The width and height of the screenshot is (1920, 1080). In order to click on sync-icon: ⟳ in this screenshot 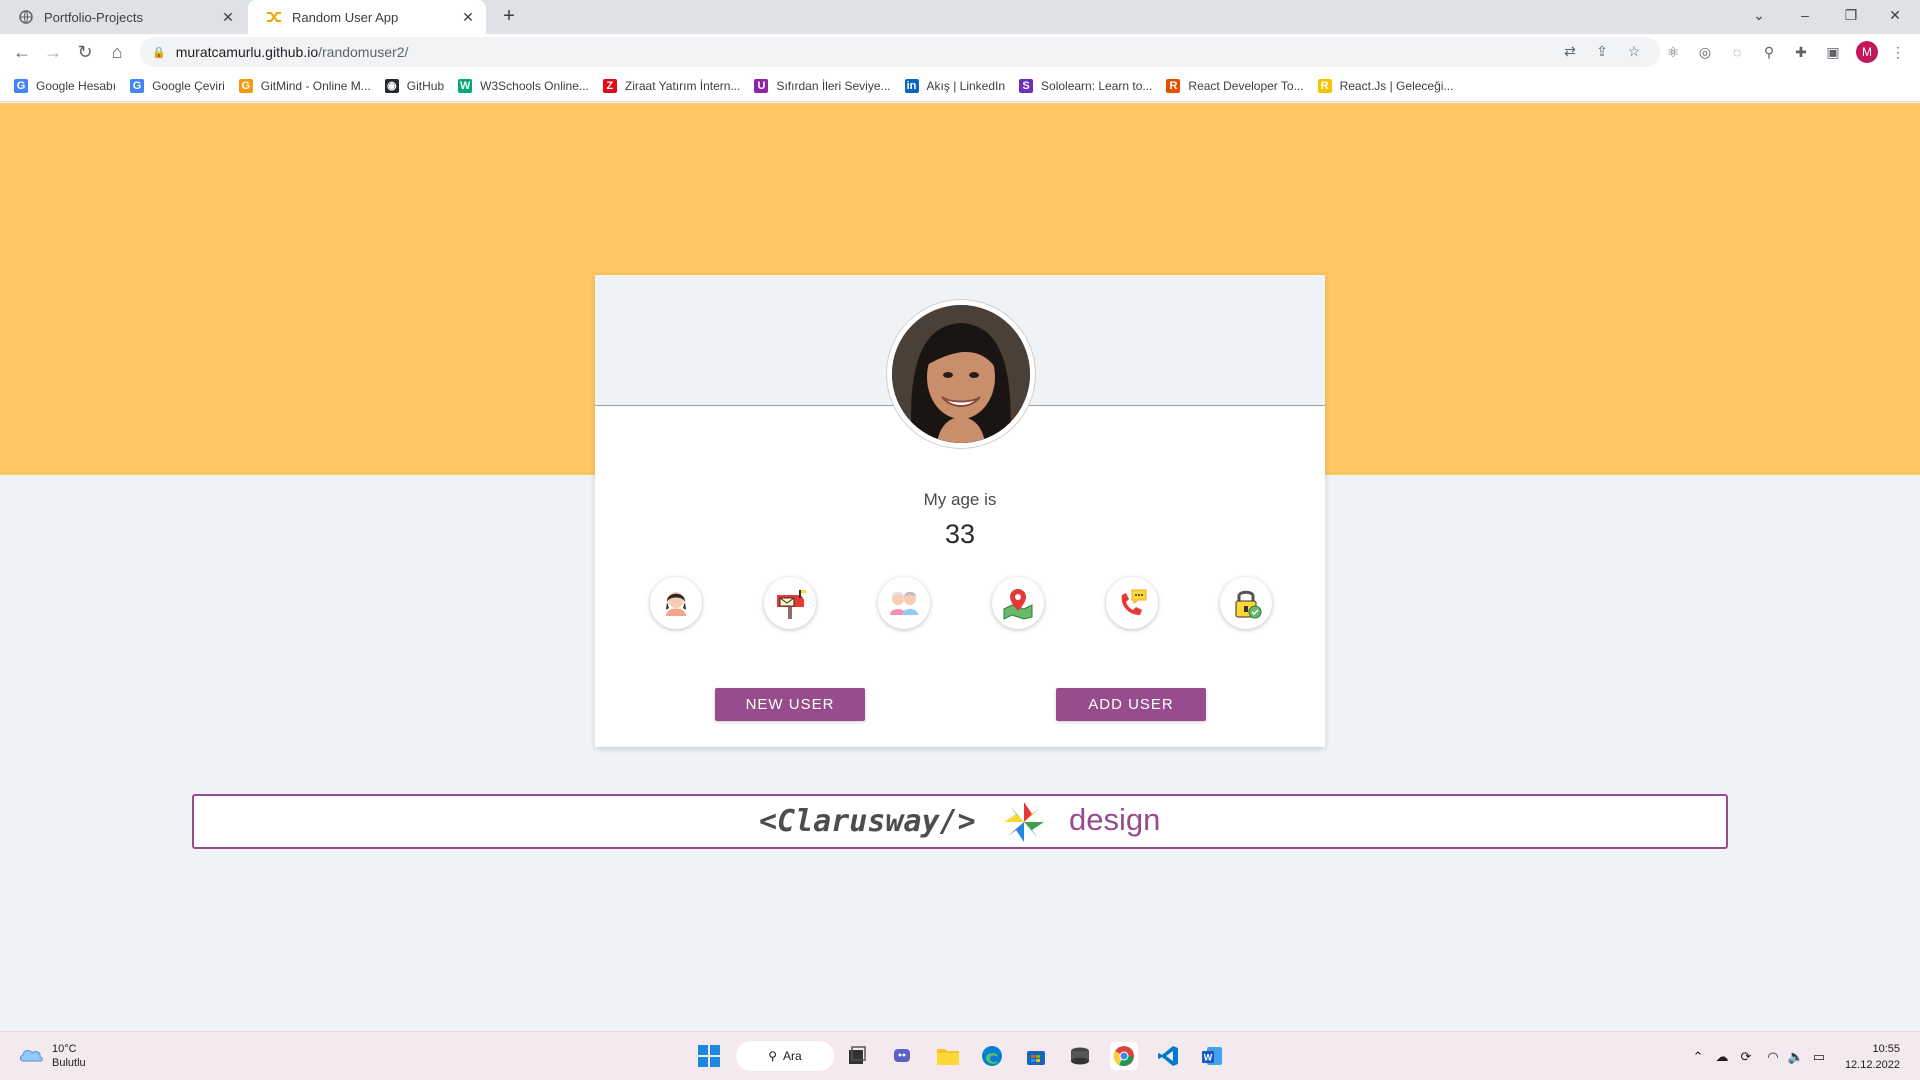, I will do `click(1746, 1057)`.